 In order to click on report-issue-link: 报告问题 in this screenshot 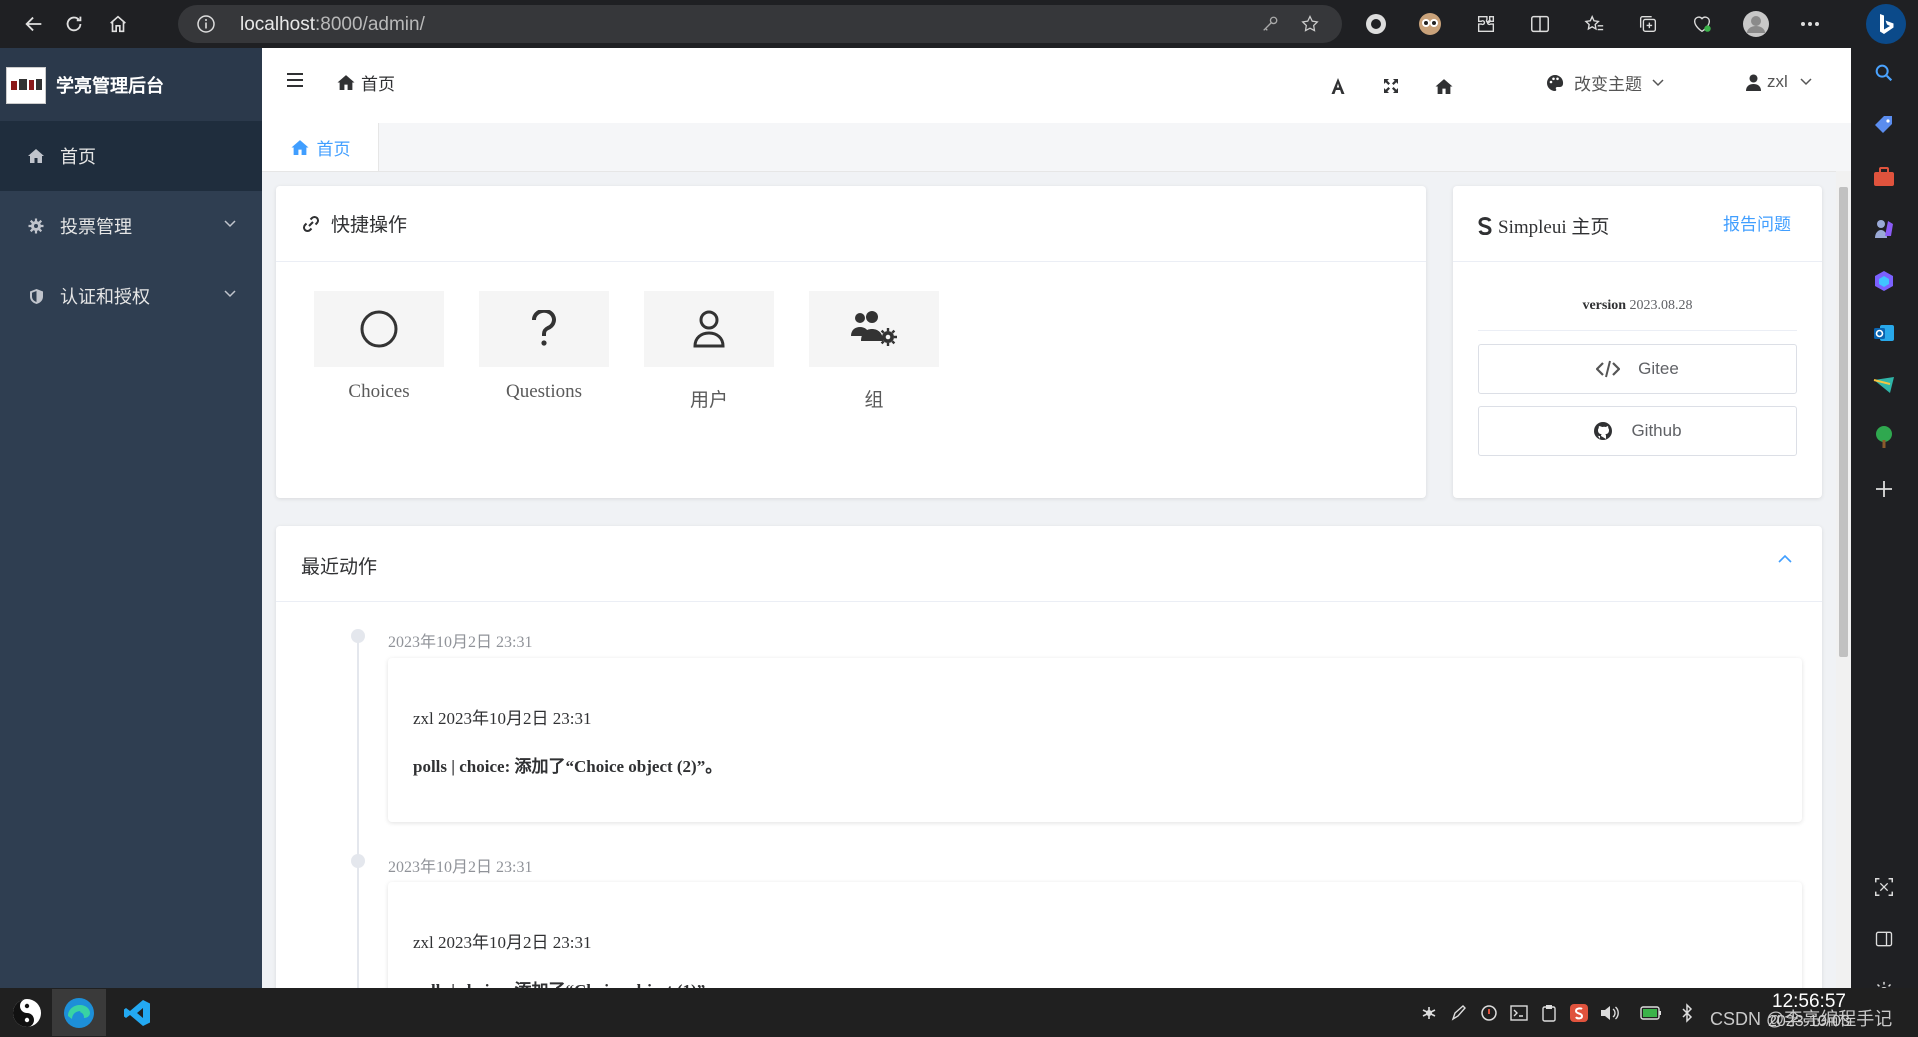, I will do `click(1757, 222)`.